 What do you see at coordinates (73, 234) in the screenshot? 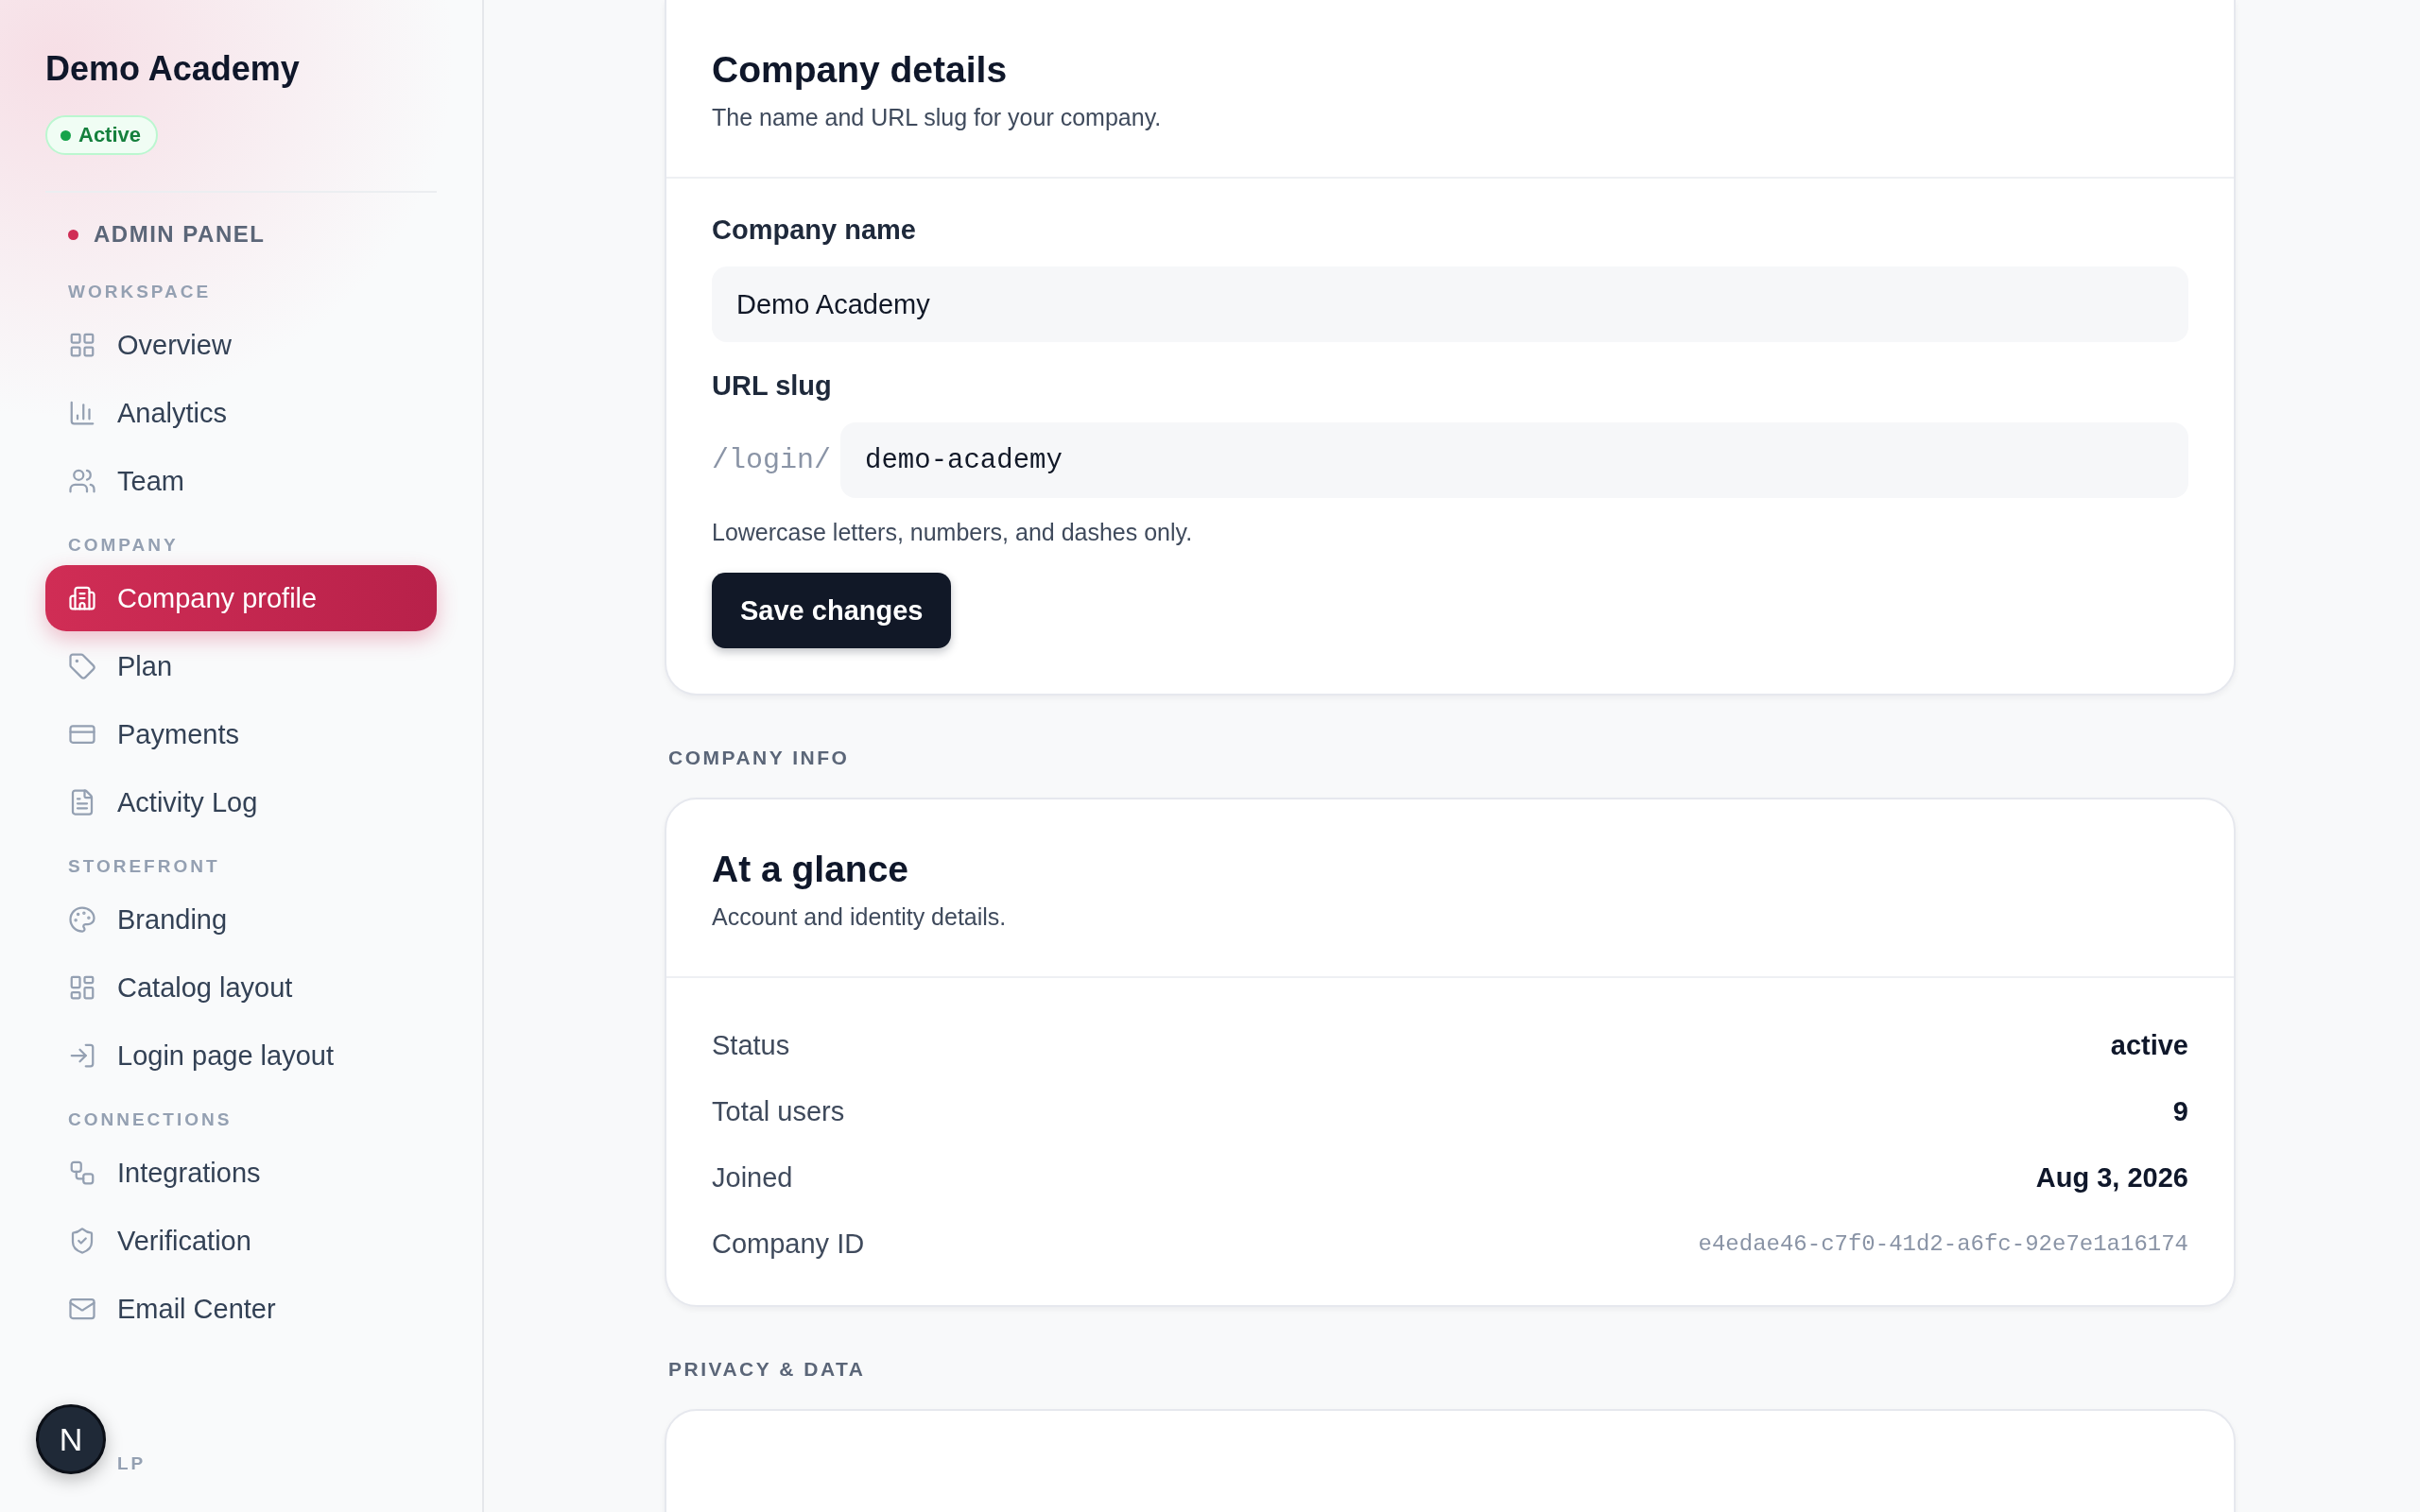
I see `dot-icon` at bounding box center [73, 234].